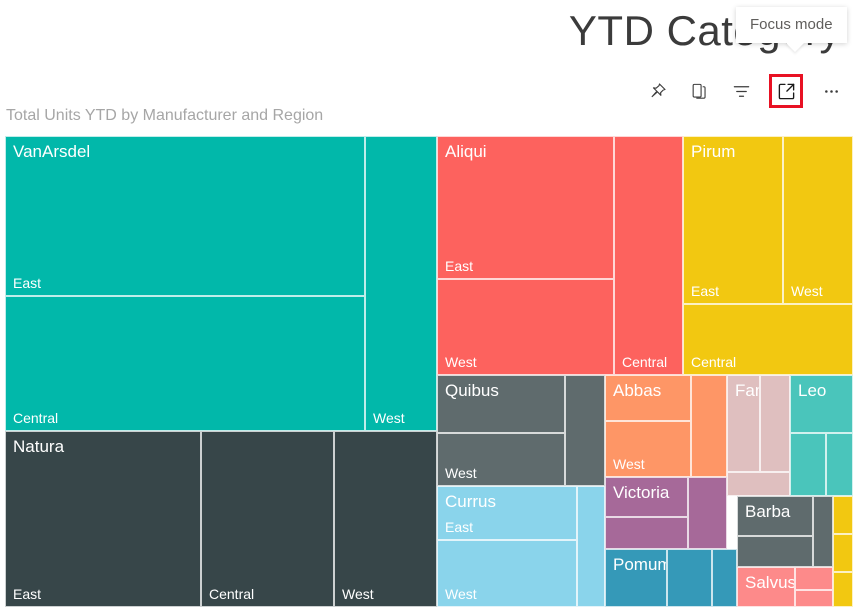 The width and height of the screenshot is (855, 607). I want to click on treemap-node: Abbas, so click(648, 398).